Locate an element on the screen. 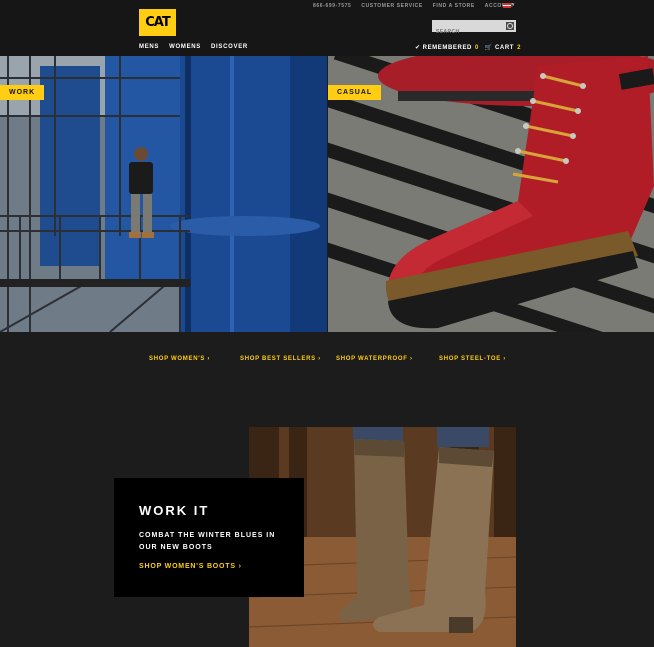 The height and width of the screenshot is (647, 654). work-category-tag: WORK is located at coordinates (22, 92).